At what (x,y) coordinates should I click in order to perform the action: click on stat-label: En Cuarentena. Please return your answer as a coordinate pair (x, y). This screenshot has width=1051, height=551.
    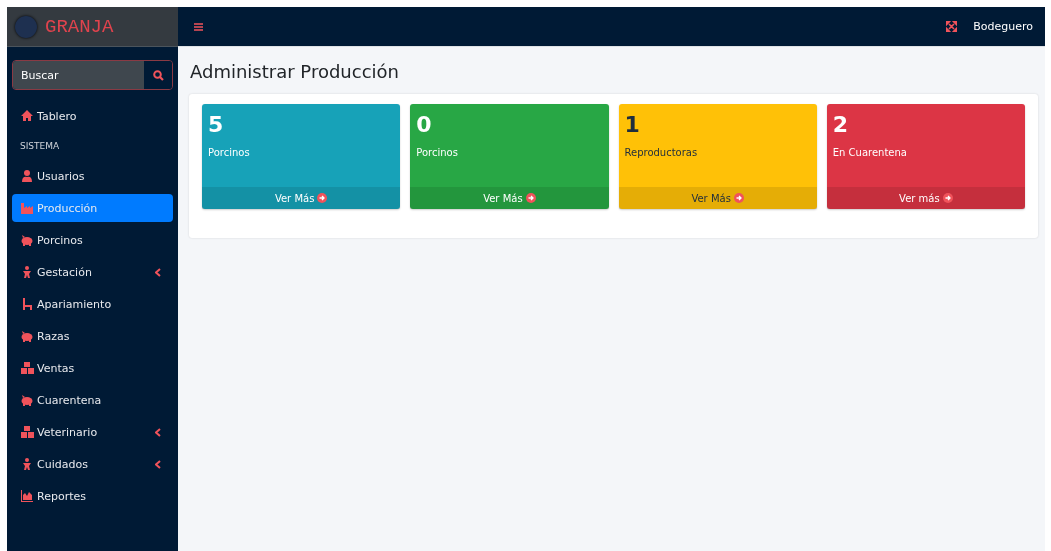
    Looking at the image, I should click on (869, 152).